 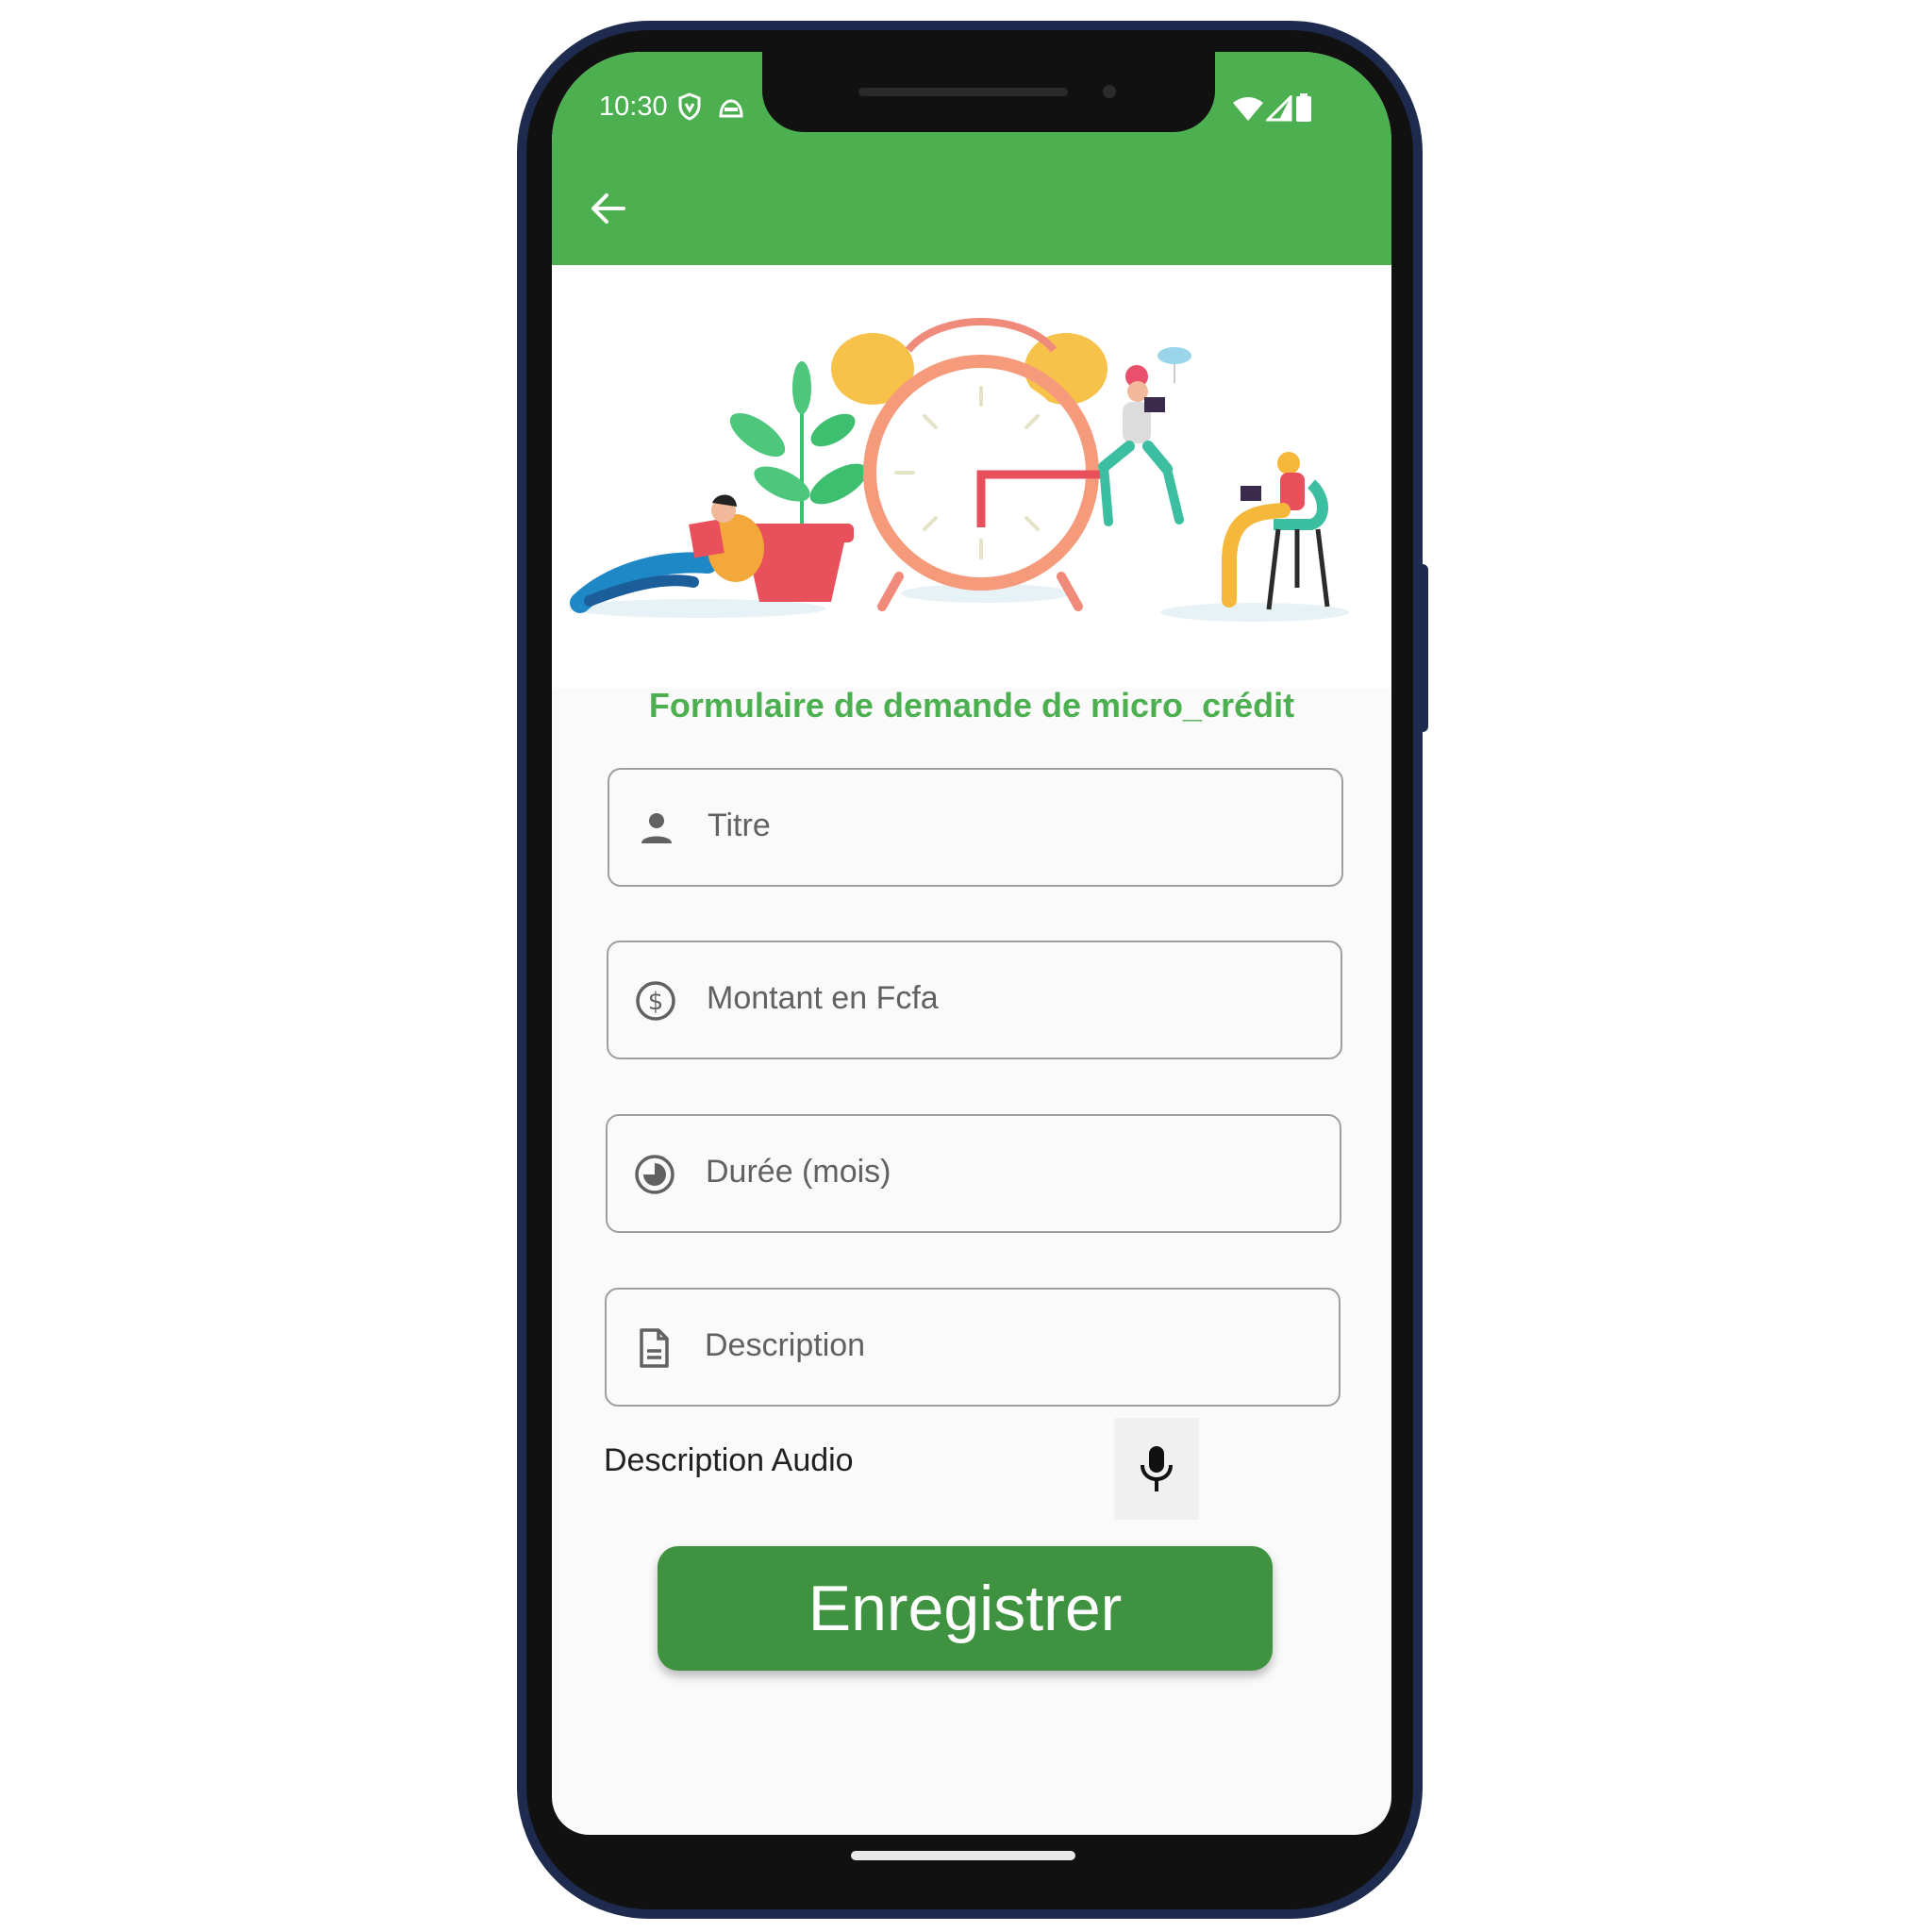 What do you see at coordinates (1276, 531) in the screenshot?
I see `chair-person-laptop-icon` at bounding box center [1276, 531].